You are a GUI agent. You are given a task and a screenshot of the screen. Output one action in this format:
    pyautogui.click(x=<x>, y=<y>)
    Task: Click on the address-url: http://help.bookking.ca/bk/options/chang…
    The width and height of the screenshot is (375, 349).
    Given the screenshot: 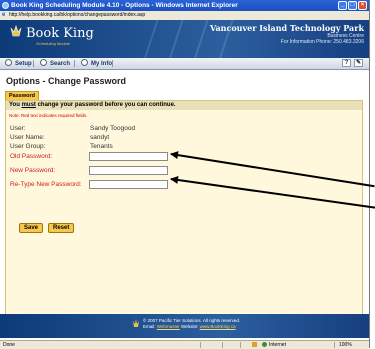 What is the action you would take?
    pyautogui.click(x=77, y=15)
    